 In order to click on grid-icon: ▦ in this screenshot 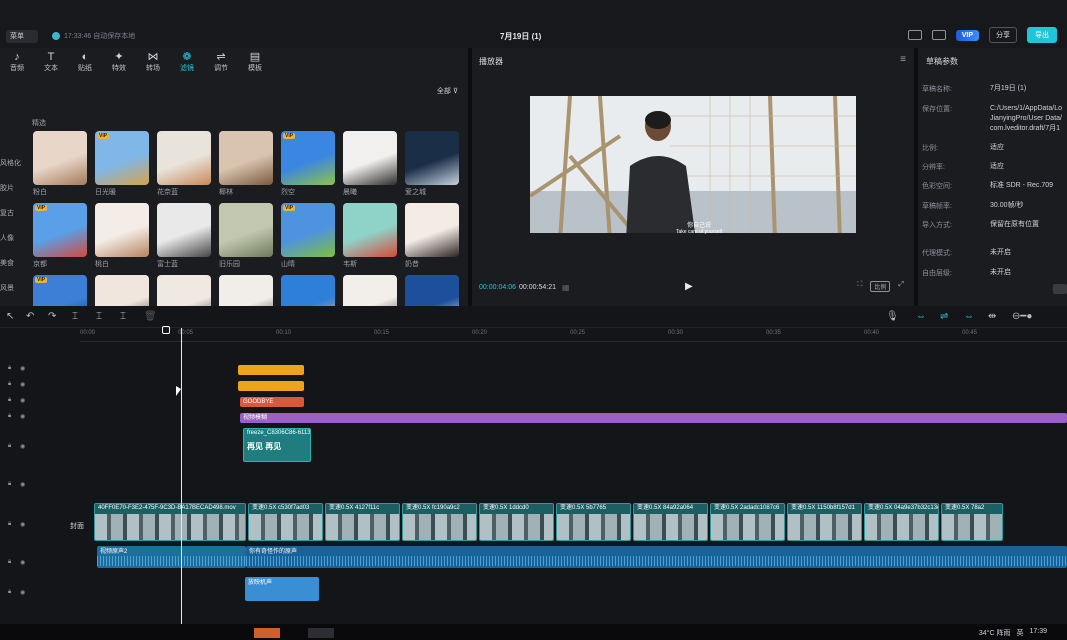, I will do `click(566, 287)`.